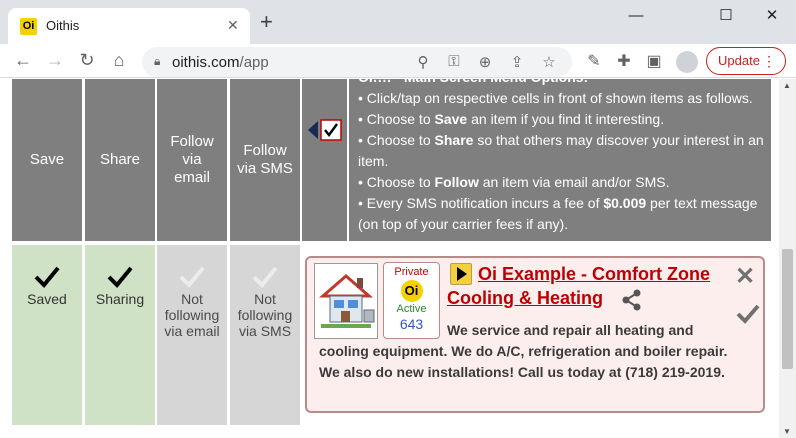  I want to click on scroll-thumb, so click(787, 309).